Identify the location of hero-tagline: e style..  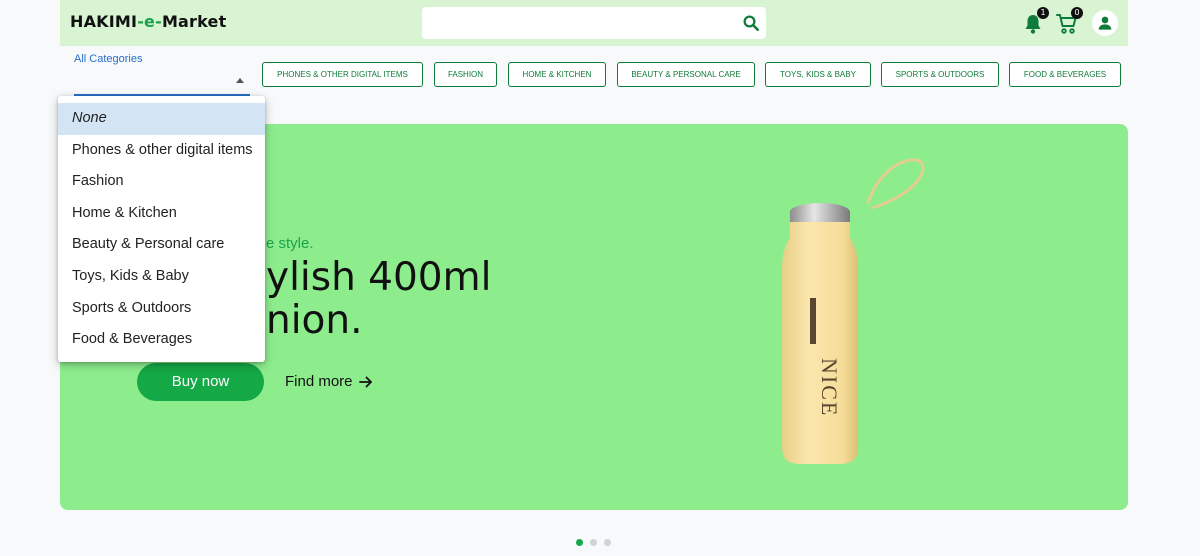
(290, 243).